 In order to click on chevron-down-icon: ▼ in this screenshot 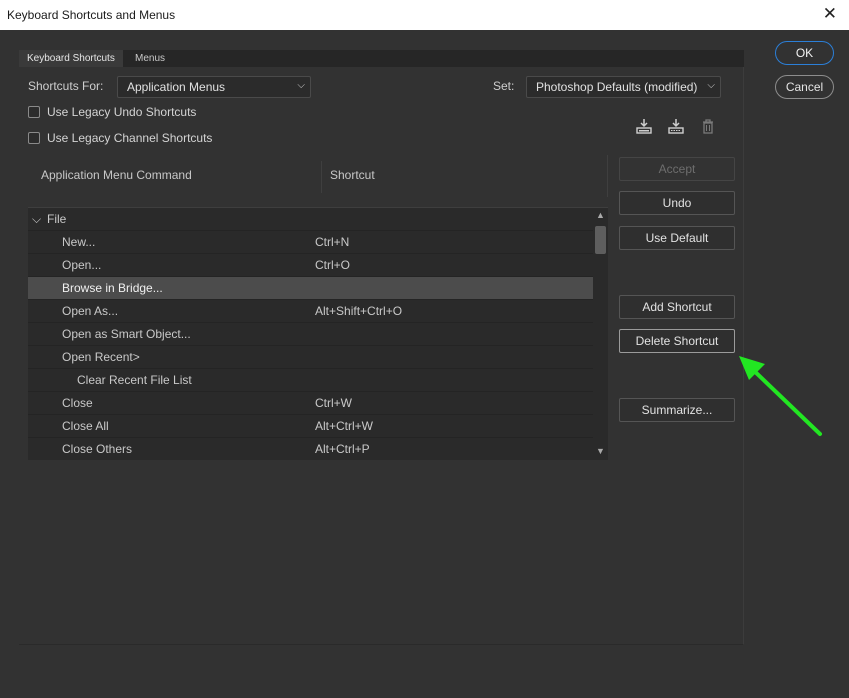, I will do `click(600, 451)`.